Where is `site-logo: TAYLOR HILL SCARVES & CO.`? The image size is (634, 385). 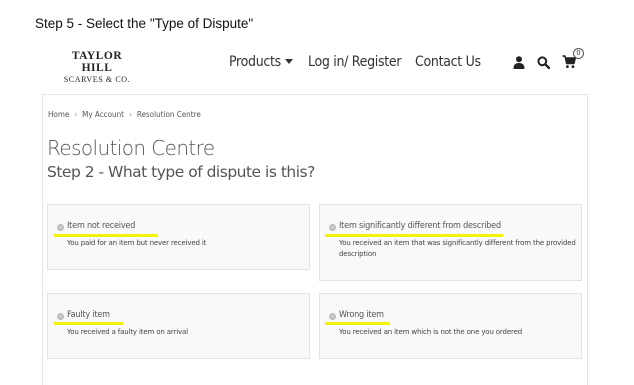
site-logo: TAYLOR HILL SCARVES & CO. is located at coordinates (97, 68).